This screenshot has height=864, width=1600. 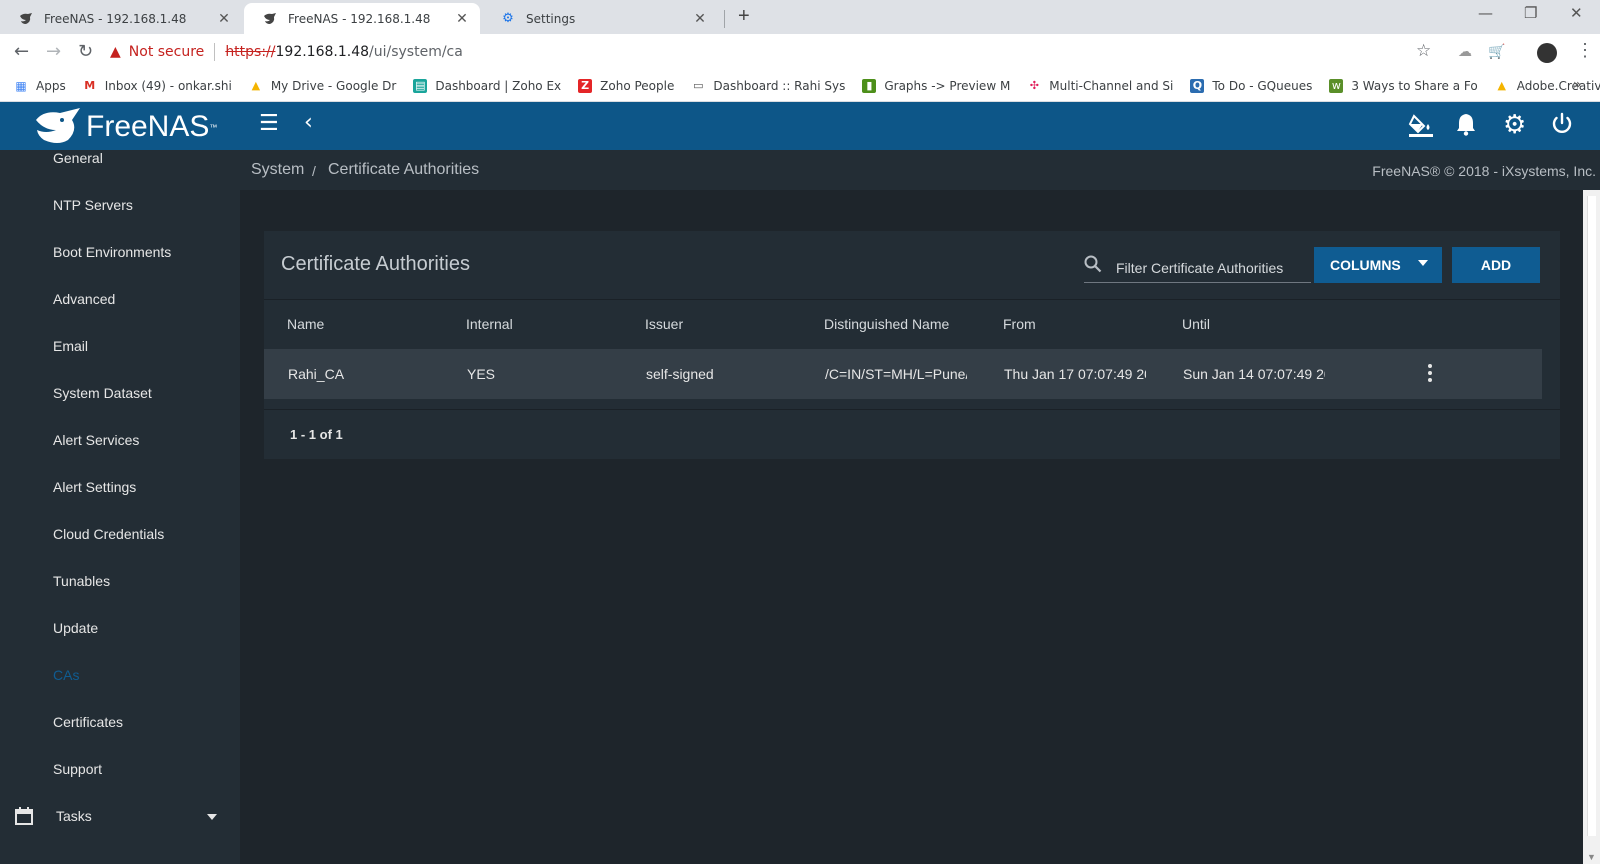 I want to click on columns-button: COLUMNS, so click(x=1378, y=265).